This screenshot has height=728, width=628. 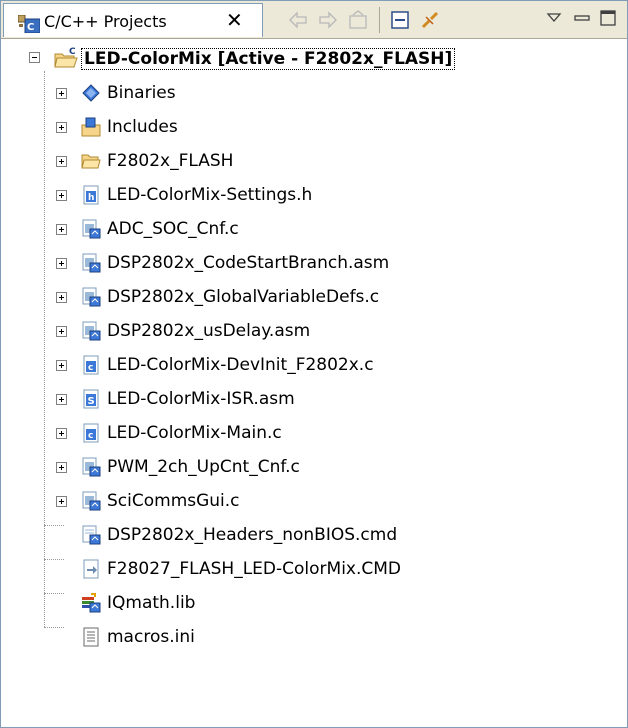 I want to click on tree-item: DSP2802x_GlobalVariableDefs.c, so click(x=314, y=298).